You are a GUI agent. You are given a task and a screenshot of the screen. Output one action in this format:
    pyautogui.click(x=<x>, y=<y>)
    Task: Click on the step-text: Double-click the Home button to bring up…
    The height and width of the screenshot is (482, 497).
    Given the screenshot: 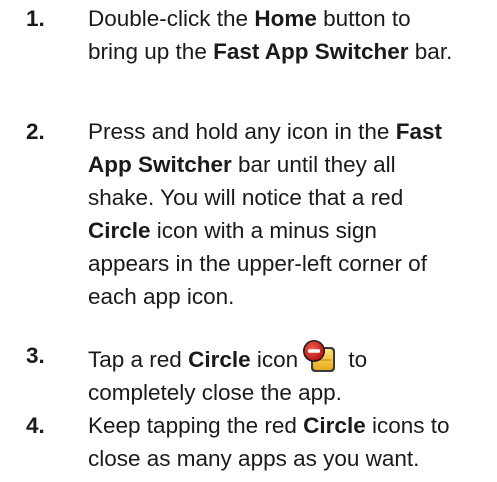 What is the action you would take?
    pyautogui.click(x=288, y=35)
    